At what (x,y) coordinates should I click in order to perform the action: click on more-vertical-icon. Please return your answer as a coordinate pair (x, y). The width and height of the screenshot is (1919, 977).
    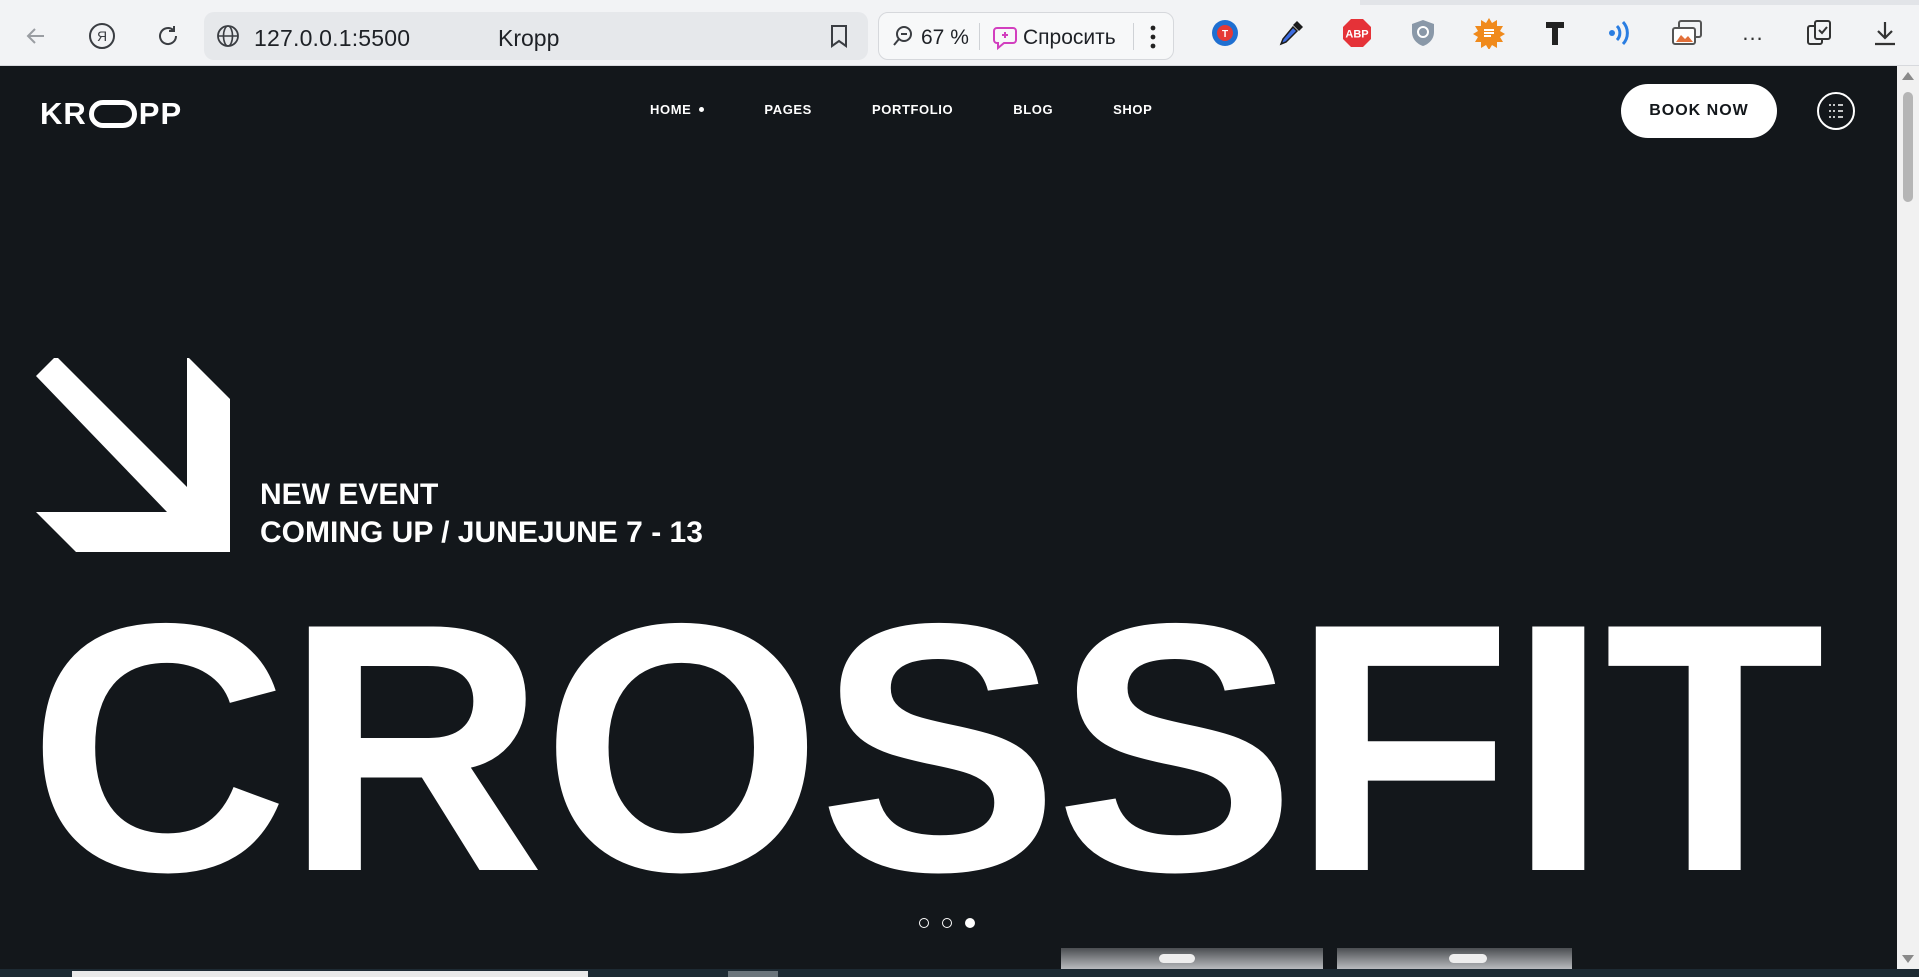
    Looking at the image, I should click on (1153, 37).